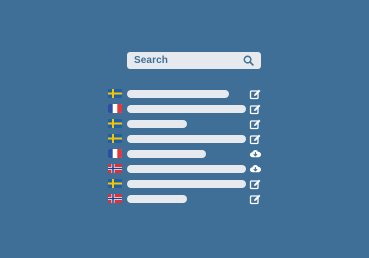 This screenshot has width=369, height=258. What do you see at coordinates (194, 60) in the screenshot?
I see `search-input: Search` at bounding box center [194, 60].